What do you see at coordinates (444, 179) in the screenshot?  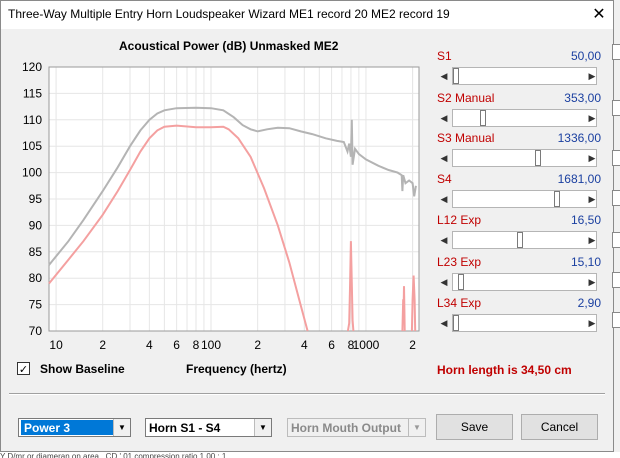 I see `slider-label: S4` at bounding box center [444, 179].